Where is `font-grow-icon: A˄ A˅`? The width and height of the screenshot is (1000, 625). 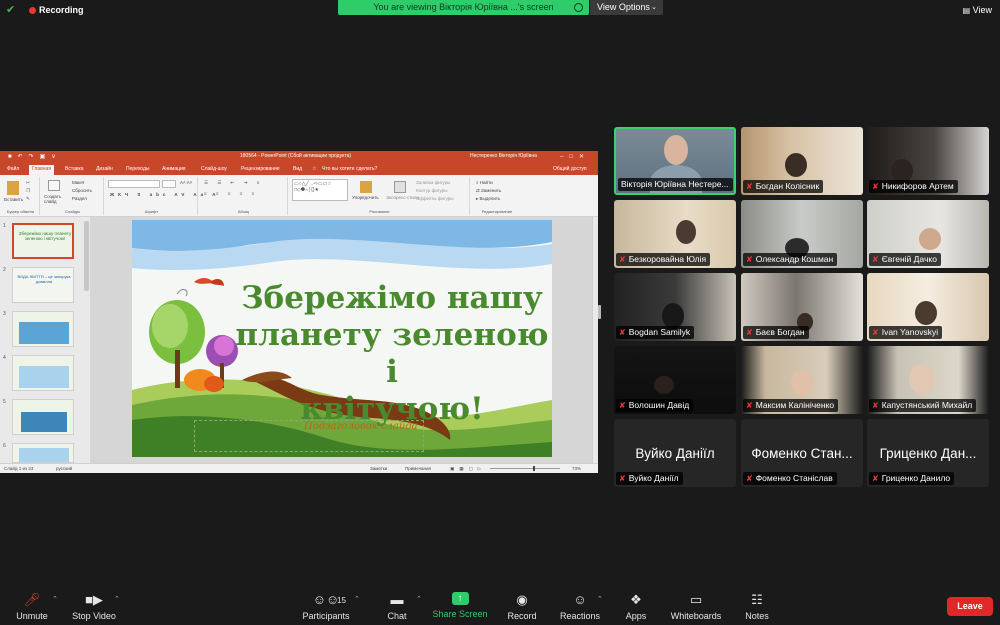 font-grow-icon: A˄ A˅ is located at coordinates (186, 182).